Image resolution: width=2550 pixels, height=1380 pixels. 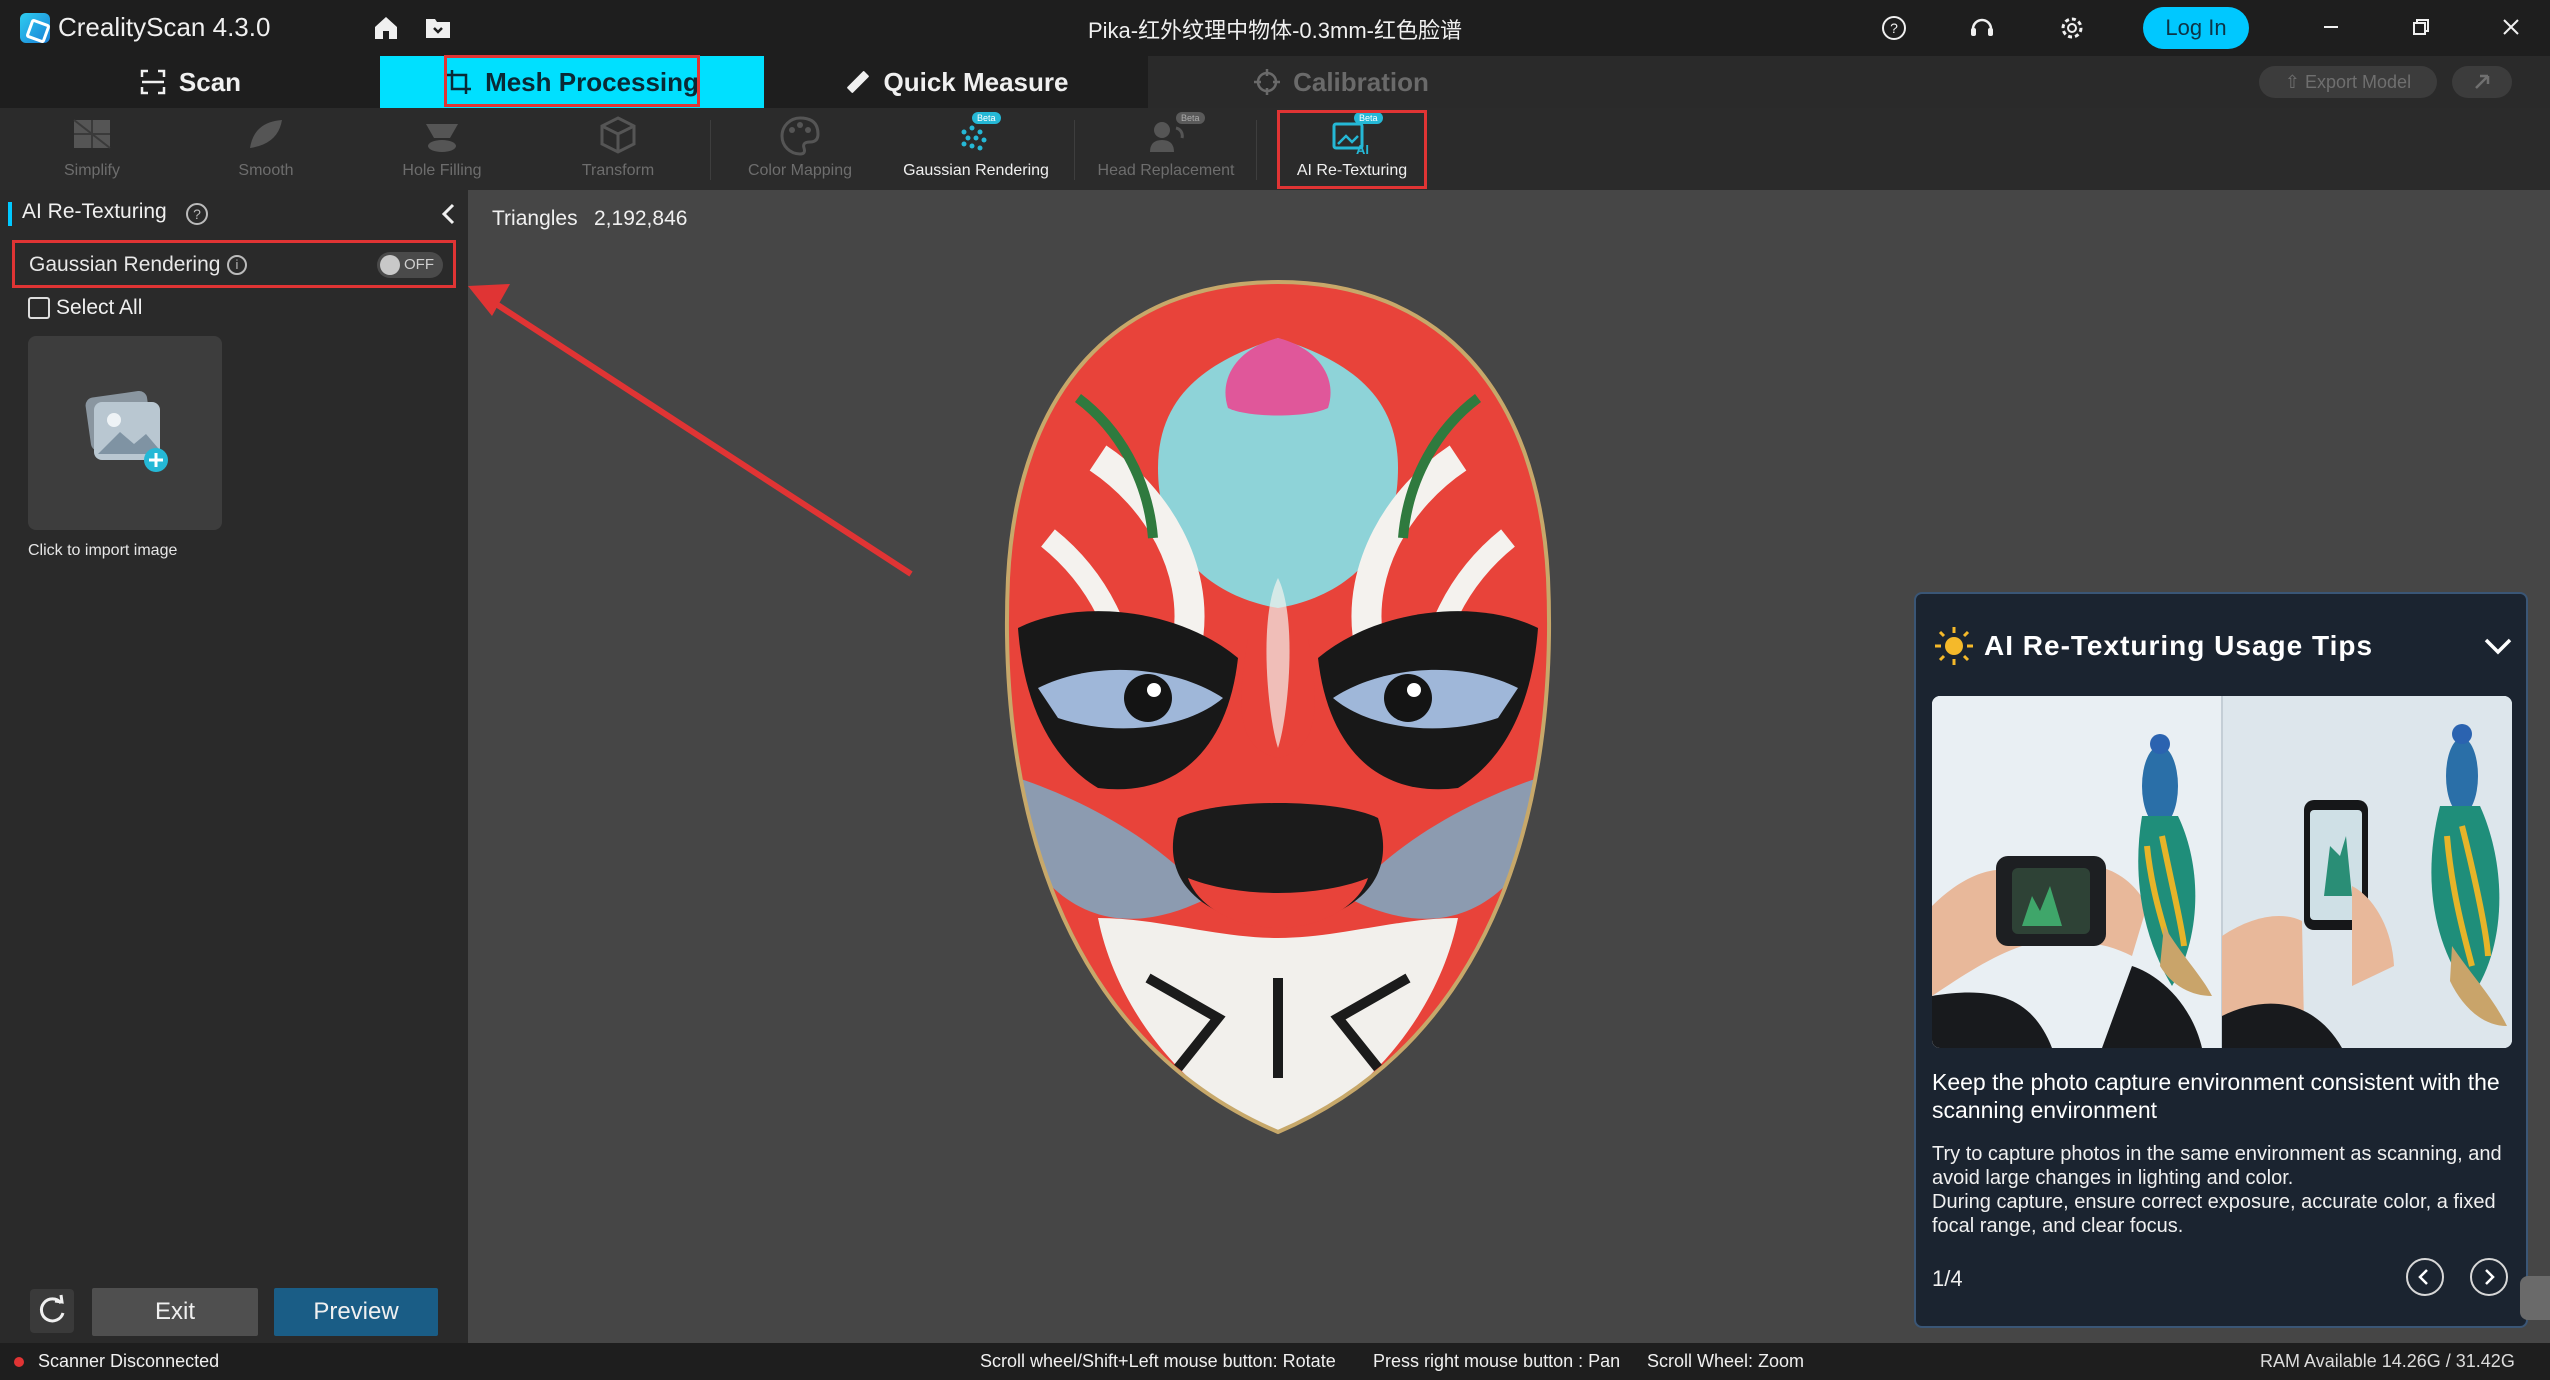 What do you see at coordinates (976, 170) in the screenshot?
I see `tool-gaussian-rendering-label: Gaussian Rendering` at bounding box center [976, 170].